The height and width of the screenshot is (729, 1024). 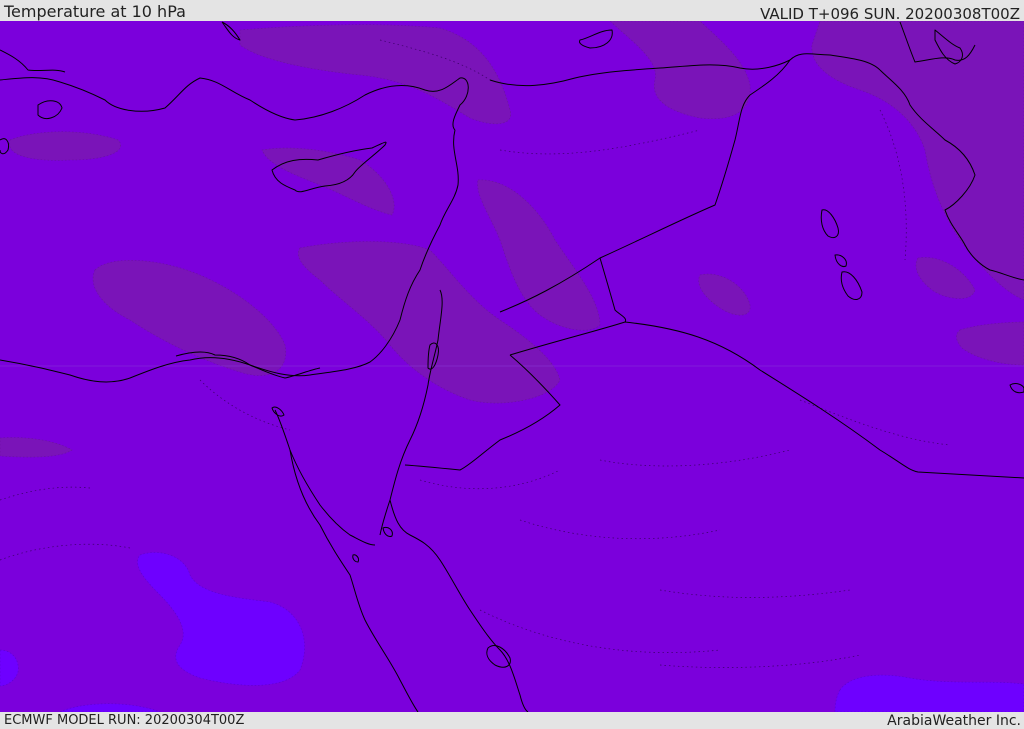 I want to click on warm-patch-aegean, so click(x=65, y=146).